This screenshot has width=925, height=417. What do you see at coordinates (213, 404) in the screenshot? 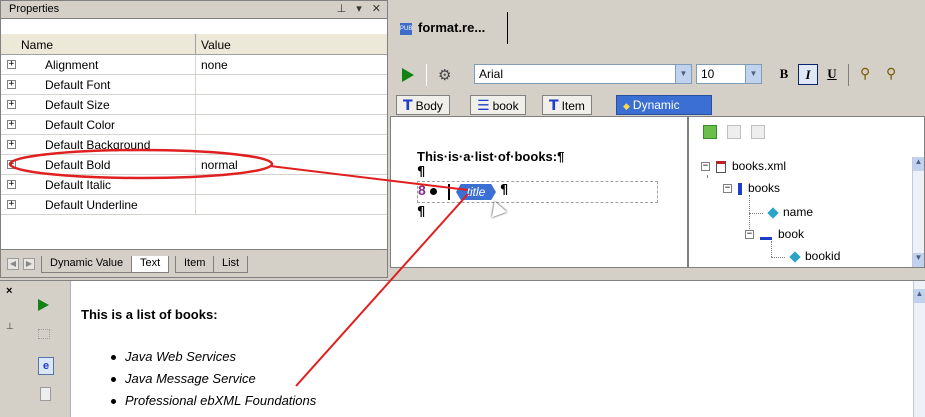
I see `list-item: Professional ebXML Foundations` at bounding box center [213, 404].